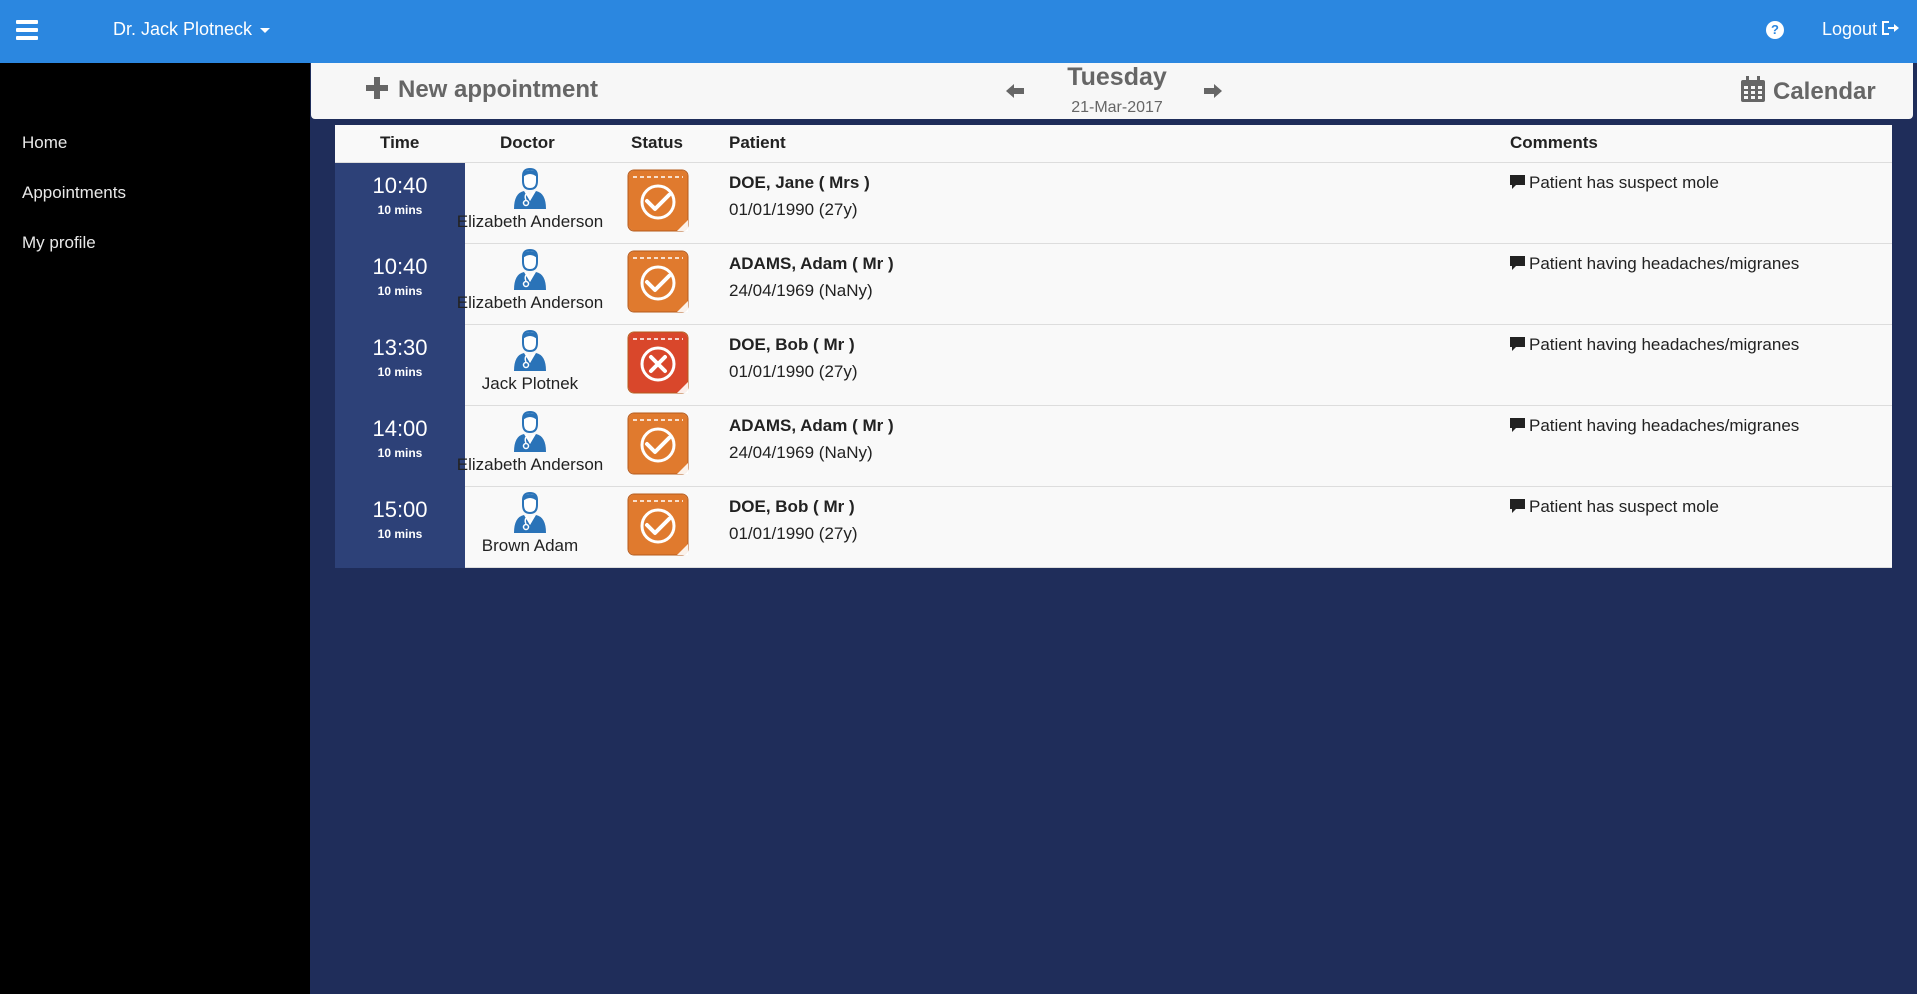 The height and width of the screenshot is (994, 1917). I want to click on calendar-icon, so click(1753, 89).